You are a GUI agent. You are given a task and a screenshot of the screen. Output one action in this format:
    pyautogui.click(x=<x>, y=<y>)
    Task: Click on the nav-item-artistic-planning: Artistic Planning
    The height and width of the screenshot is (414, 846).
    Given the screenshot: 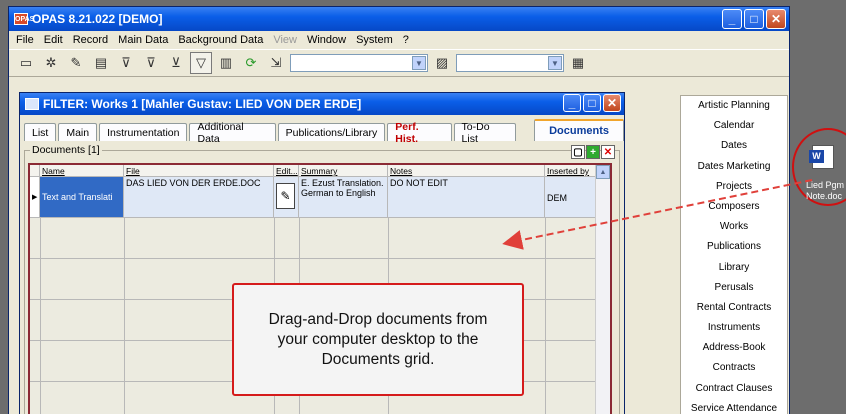 What is the action you would take?
    pyautogui.click(x=734, y=106)
    